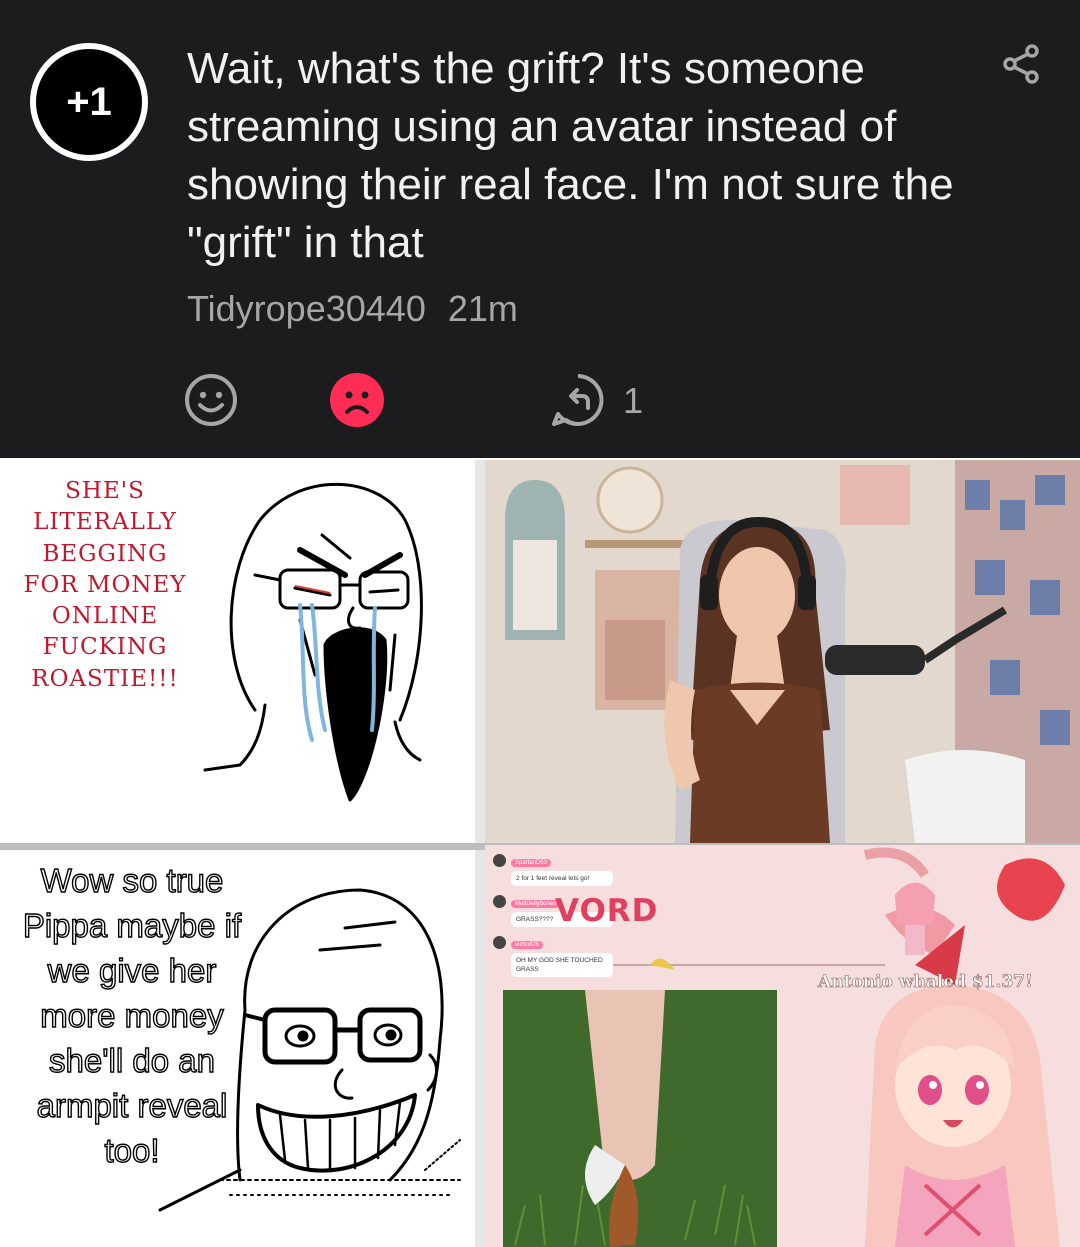 The image size is (1080, 1247). Describe the element at coordinates (536, 904) in the screenshot. I see `chat-username: MultiJellybones` at that location.